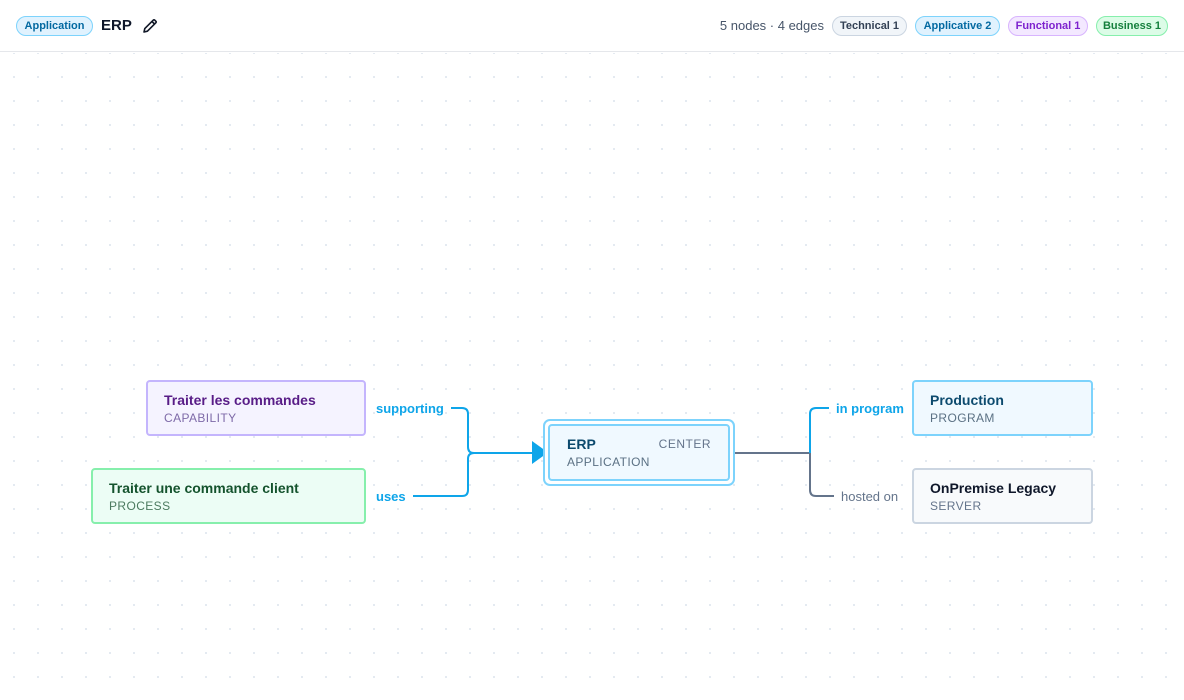 The height and width of the screenshot is (700, 1184). Describe the element at coordinates (444, 474) in the screenshot. I see `edge-uses` at that location.